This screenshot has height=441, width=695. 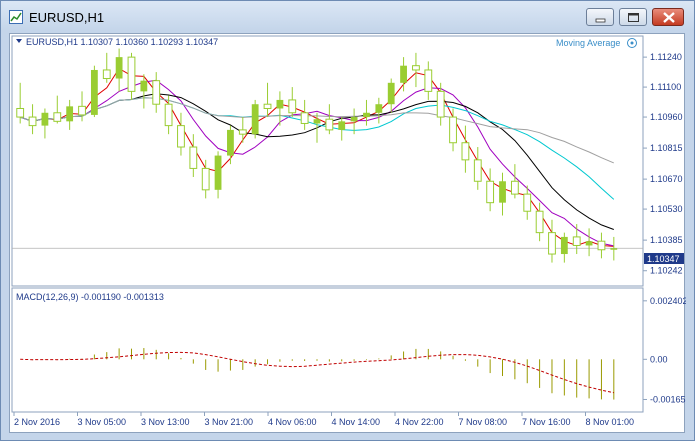 I want to click on price-tick-label: 1.10242, so click(x=666, y=271).